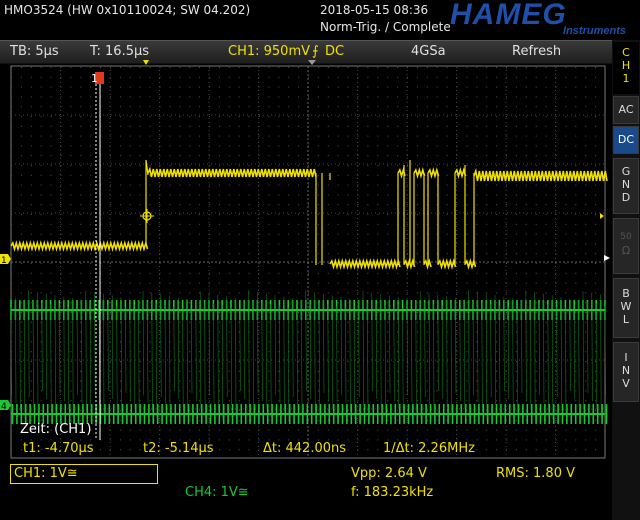  What do you see at coordinates (312, 62) in the screenshot?
I see `center-marker` at bounding box center [312, 62].